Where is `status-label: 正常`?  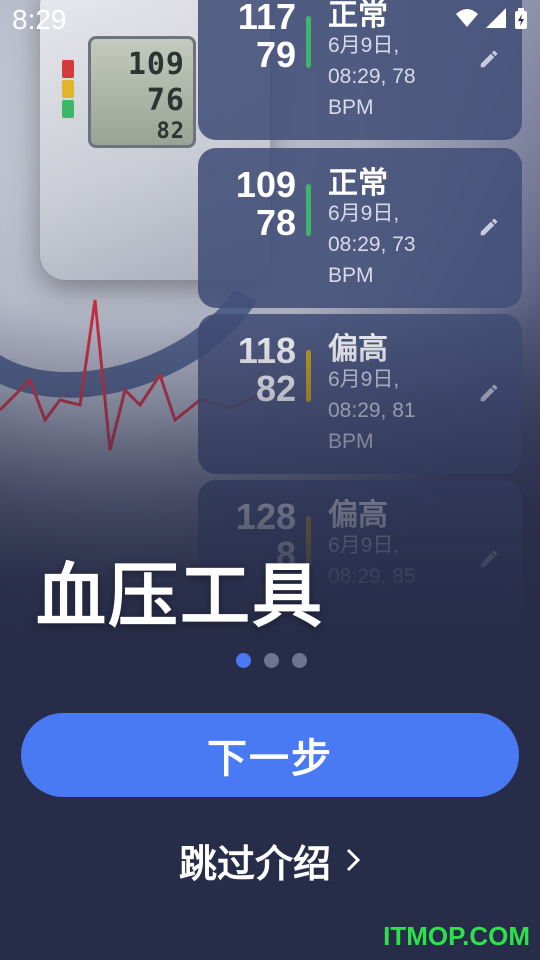
status-label: 正常 is located at coordinates (358, 183).